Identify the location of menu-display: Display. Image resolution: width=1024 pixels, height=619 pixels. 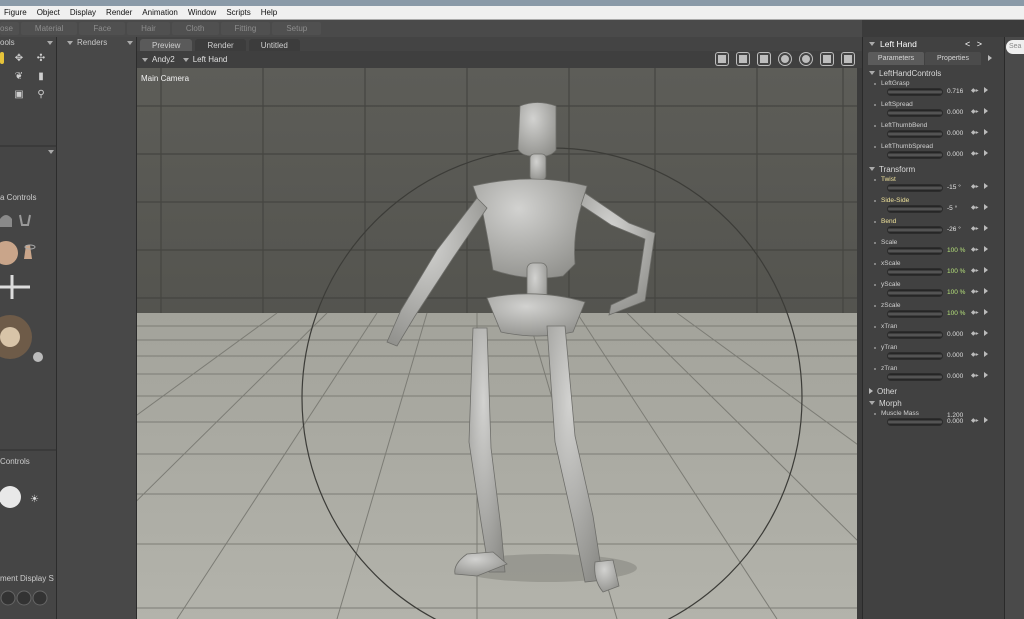
(83, 12).